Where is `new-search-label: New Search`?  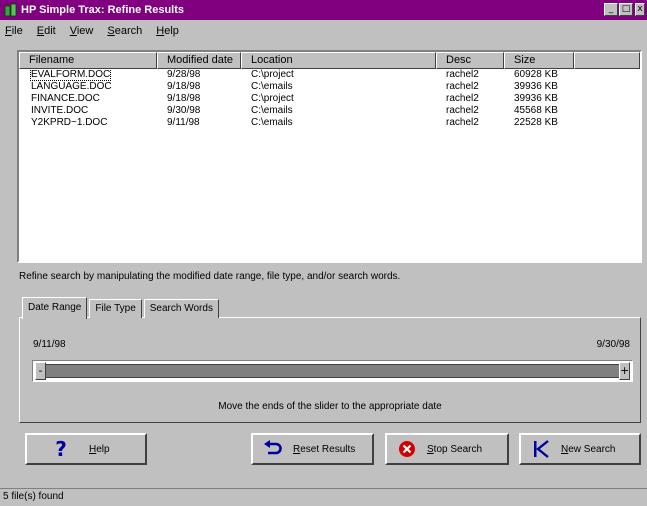 new-search-label: New Search is located at coordinates (588, 449).